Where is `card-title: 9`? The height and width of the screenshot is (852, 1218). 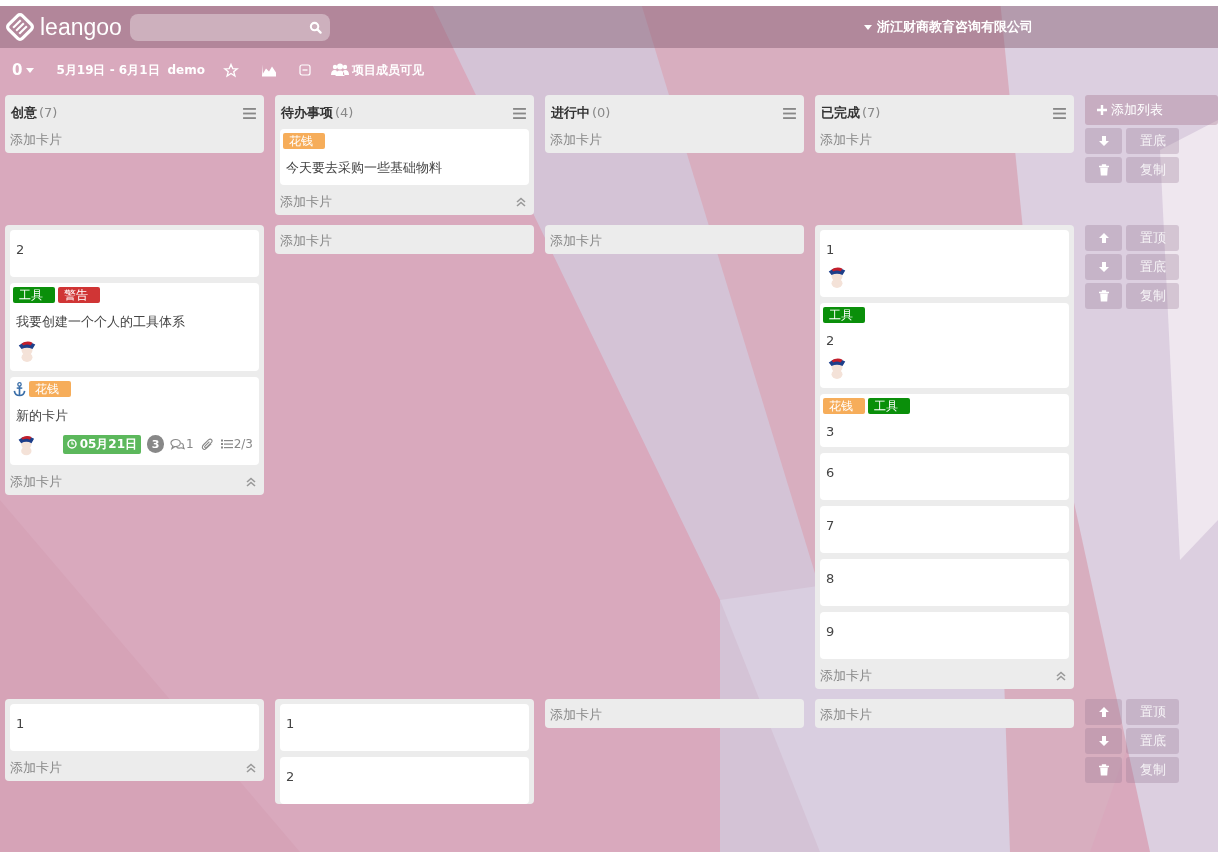
card-title: 9 is located at coordinates (831, 631).